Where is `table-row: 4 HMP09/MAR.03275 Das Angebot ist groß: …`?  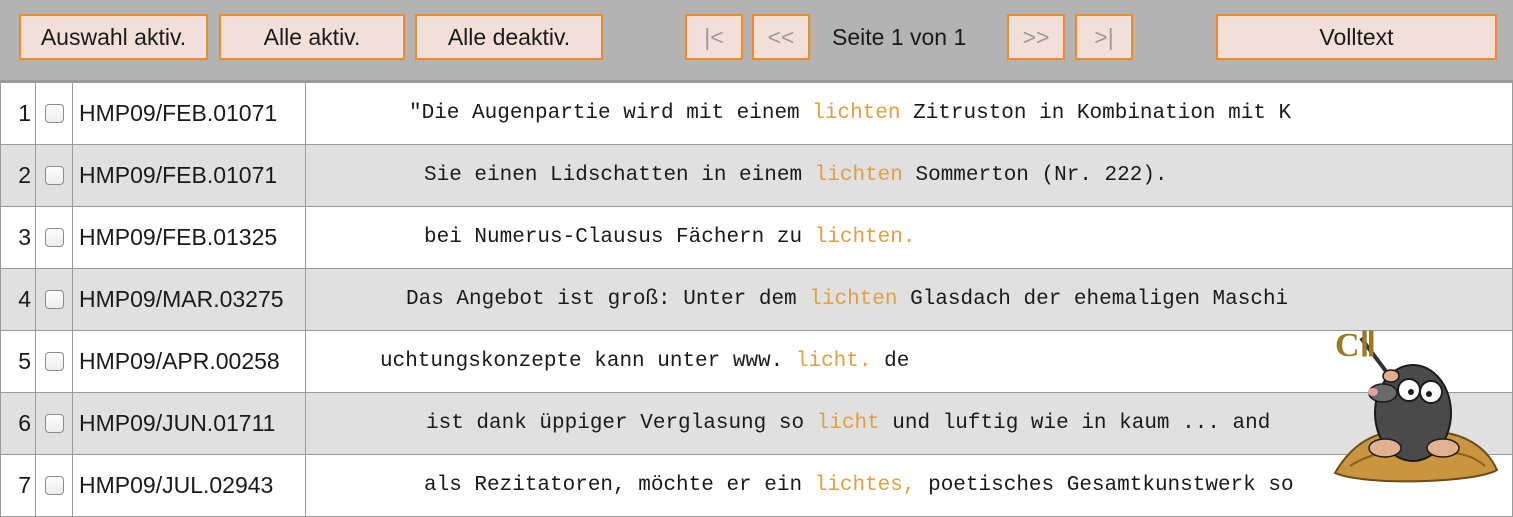
table-row: 4 HMP09/MAR.03275 Das Angebot ist groß: … is located at coordinates (756, 299).